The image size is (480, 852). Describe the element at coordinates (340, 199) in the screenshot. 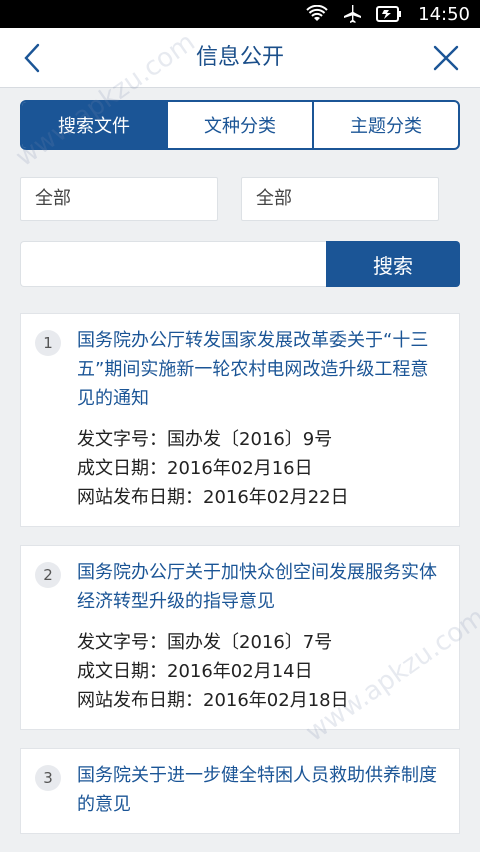

I see `filter-select-right: 全部` at that location.